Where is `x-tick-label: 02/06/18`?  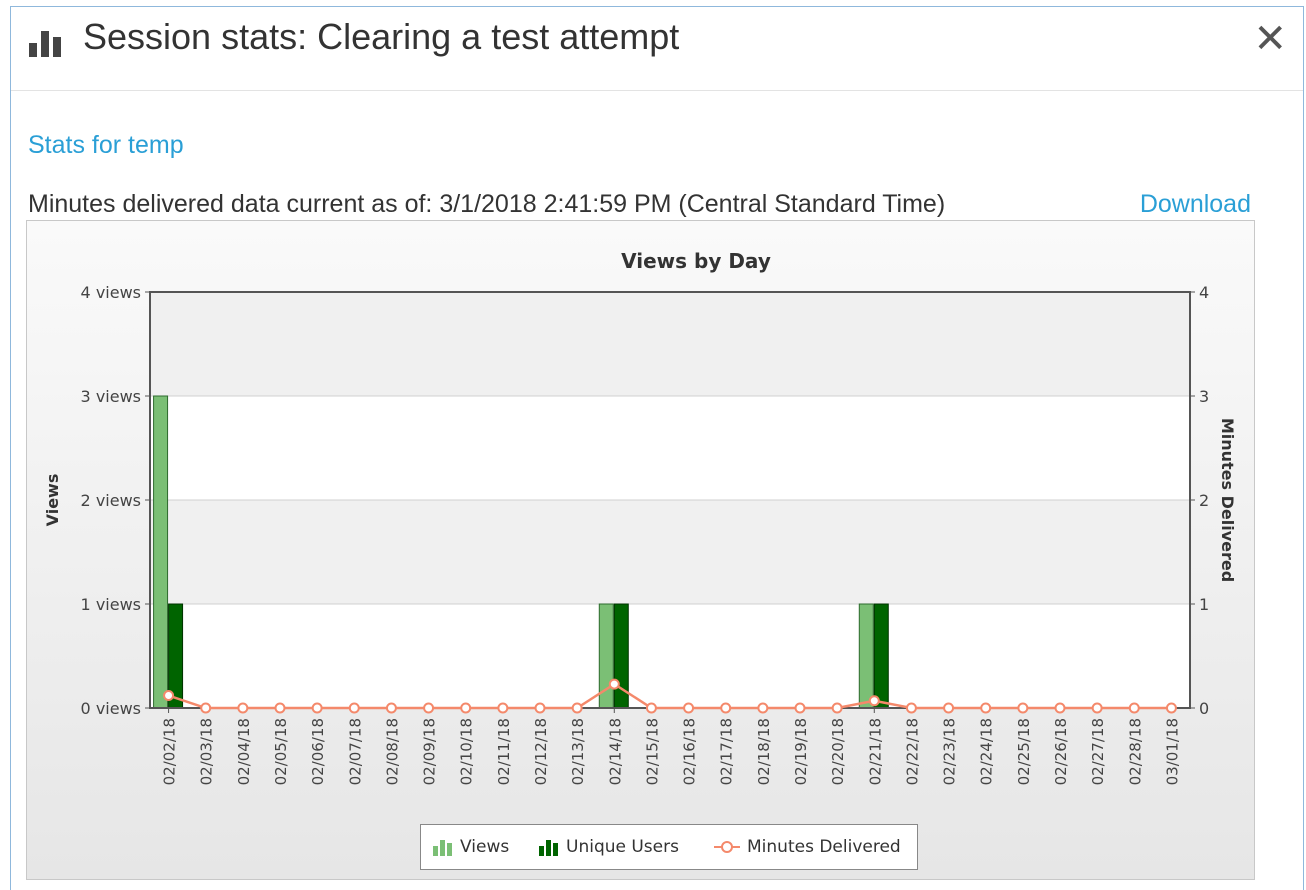
x-tick-label: 02/06/18 is located at coordinates (318, 751).